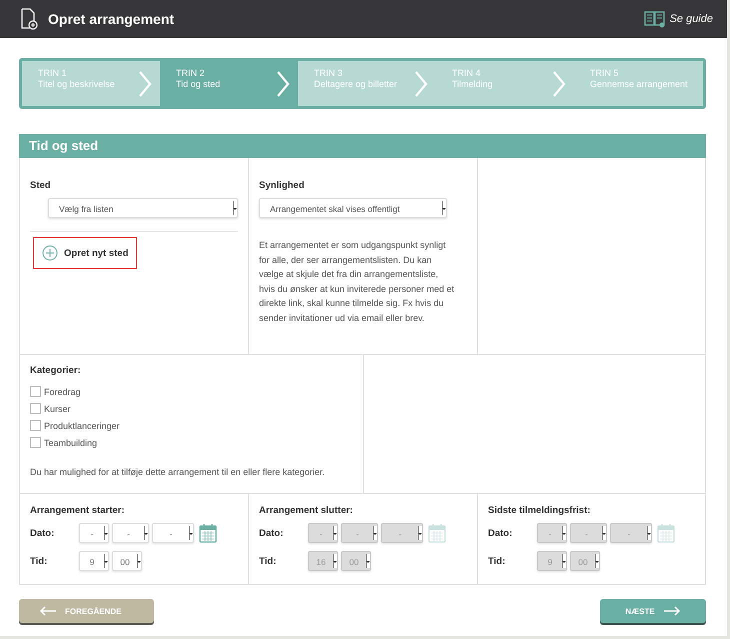 This screenshot has width=730, height=639. I want to click on visibility-select: Arrangementet skal vises offentligt, so click(353, 208).